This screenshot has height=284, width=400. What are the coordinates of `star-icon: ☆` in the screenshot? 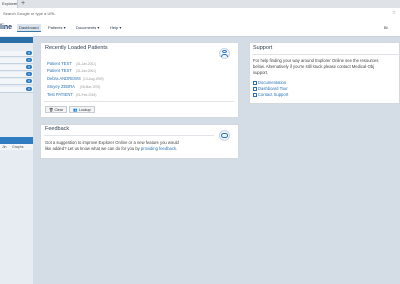 It's located at (394, 13).